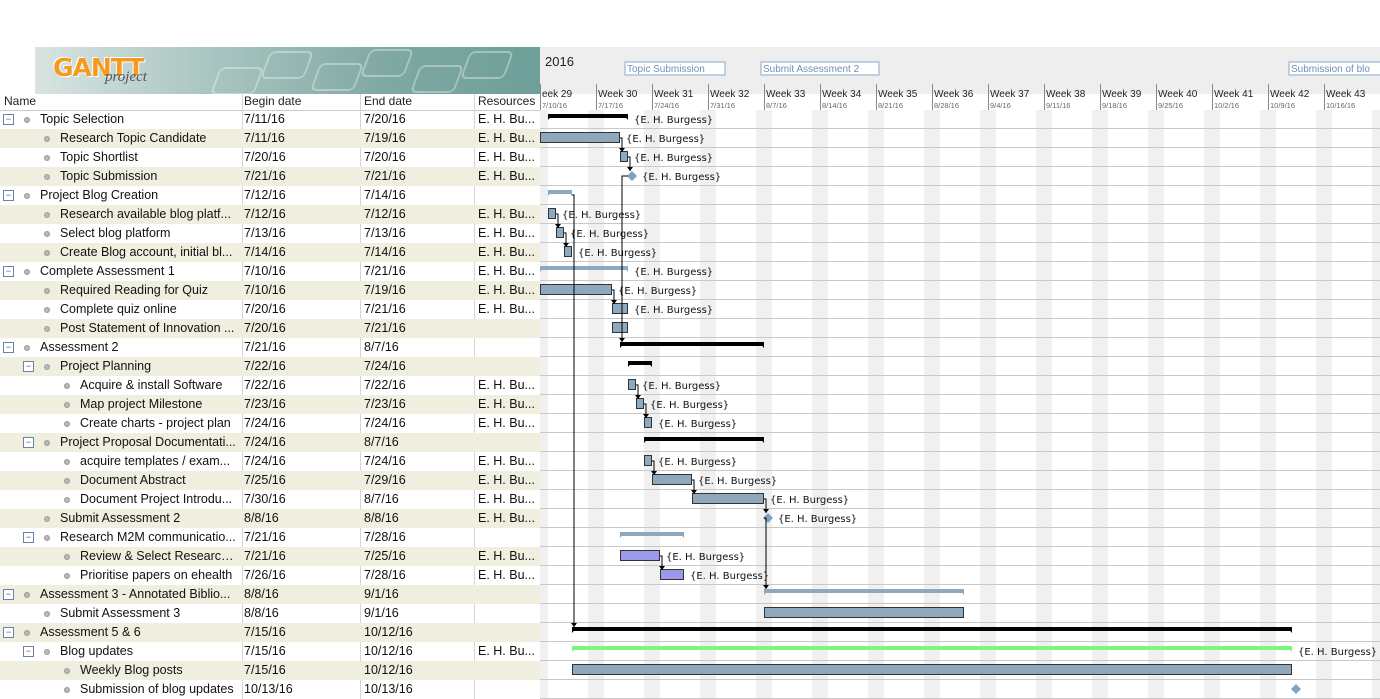  What do you see at coordinates (270, 613) in the screenshot?
I see `task-row: Submit Assessment 3 8/8/16 9/1/16` at bounding box center [270, 613].